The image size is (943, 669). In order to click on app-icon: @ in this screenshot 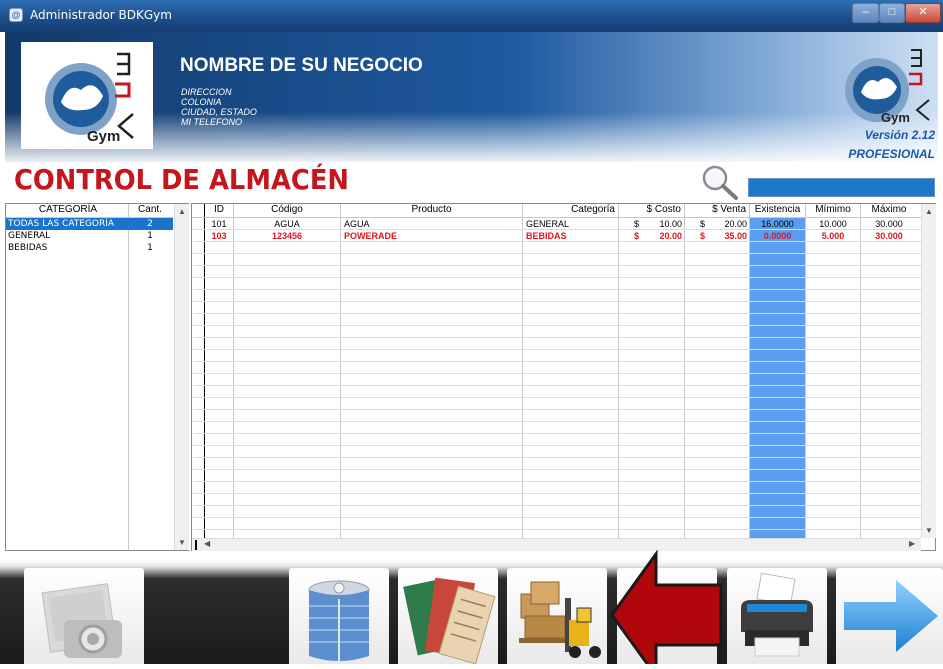, I will do `click(16, 15)`.